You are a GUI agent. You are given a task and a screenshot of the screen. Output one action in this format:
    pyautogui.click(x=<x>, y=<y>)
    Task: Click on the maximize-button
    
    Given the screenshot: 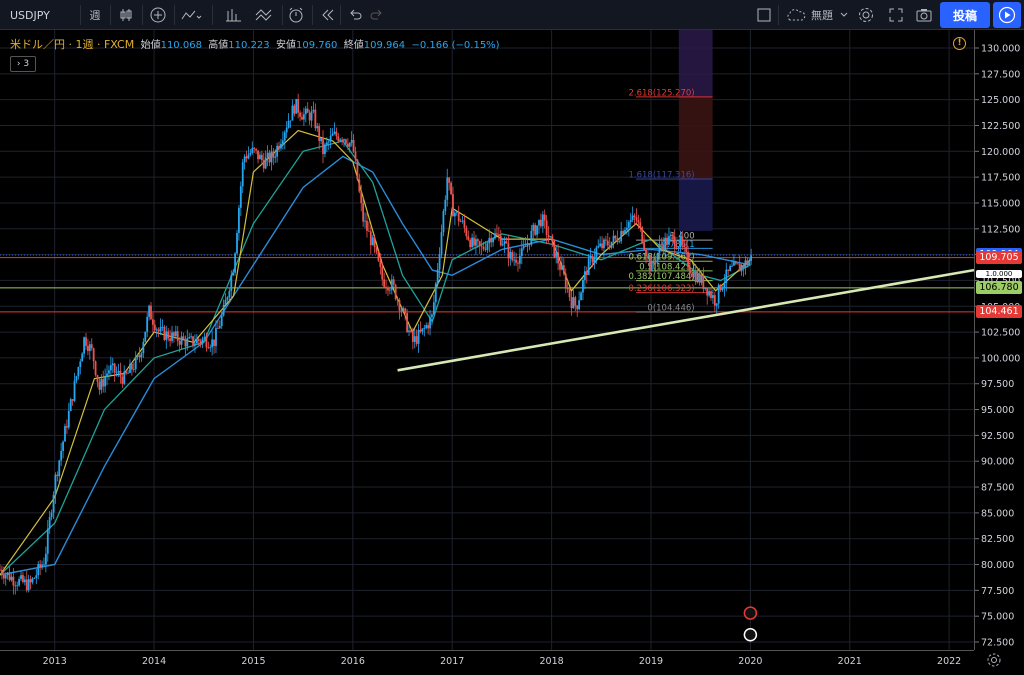 What is the action you would take?
    pyautogui.click(x=896, y=15)
    